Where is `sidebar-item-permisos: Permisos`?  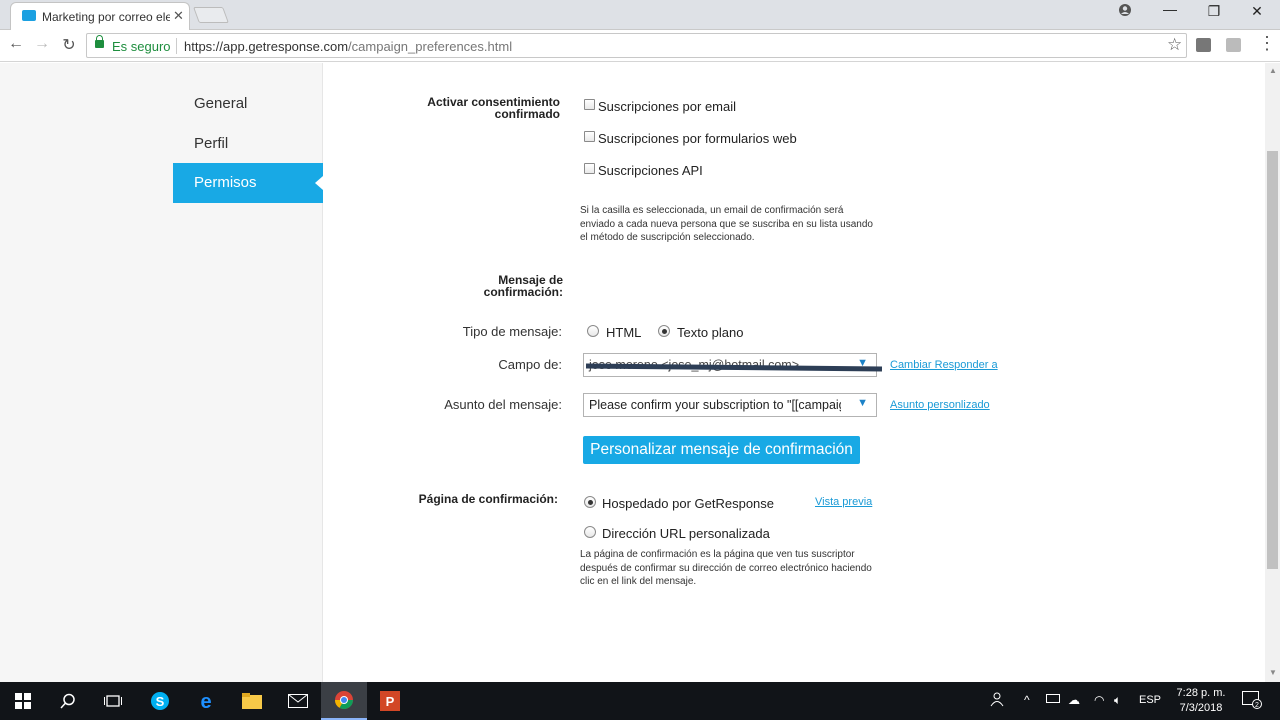 sidebar-item-permisos: Permisos is located at coordinates (248, 183).